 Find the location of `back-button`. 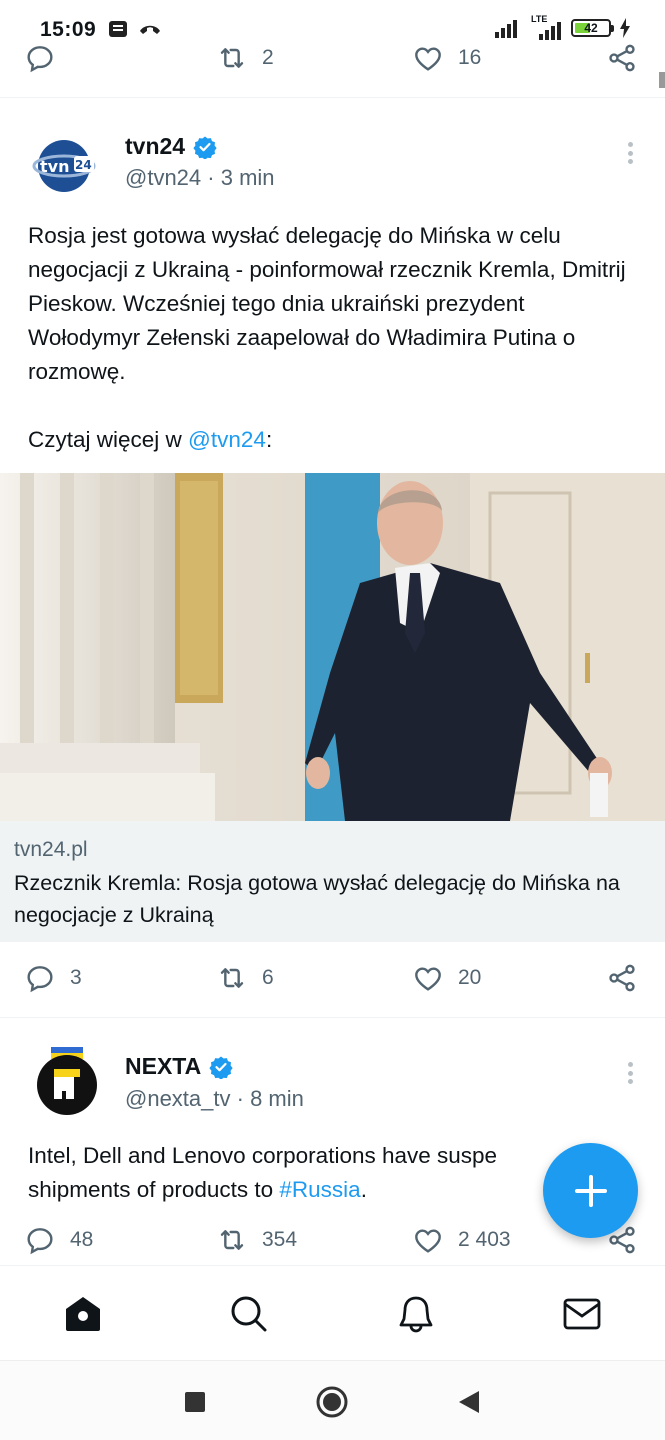

back-button is located at coordinates (469, 1402).